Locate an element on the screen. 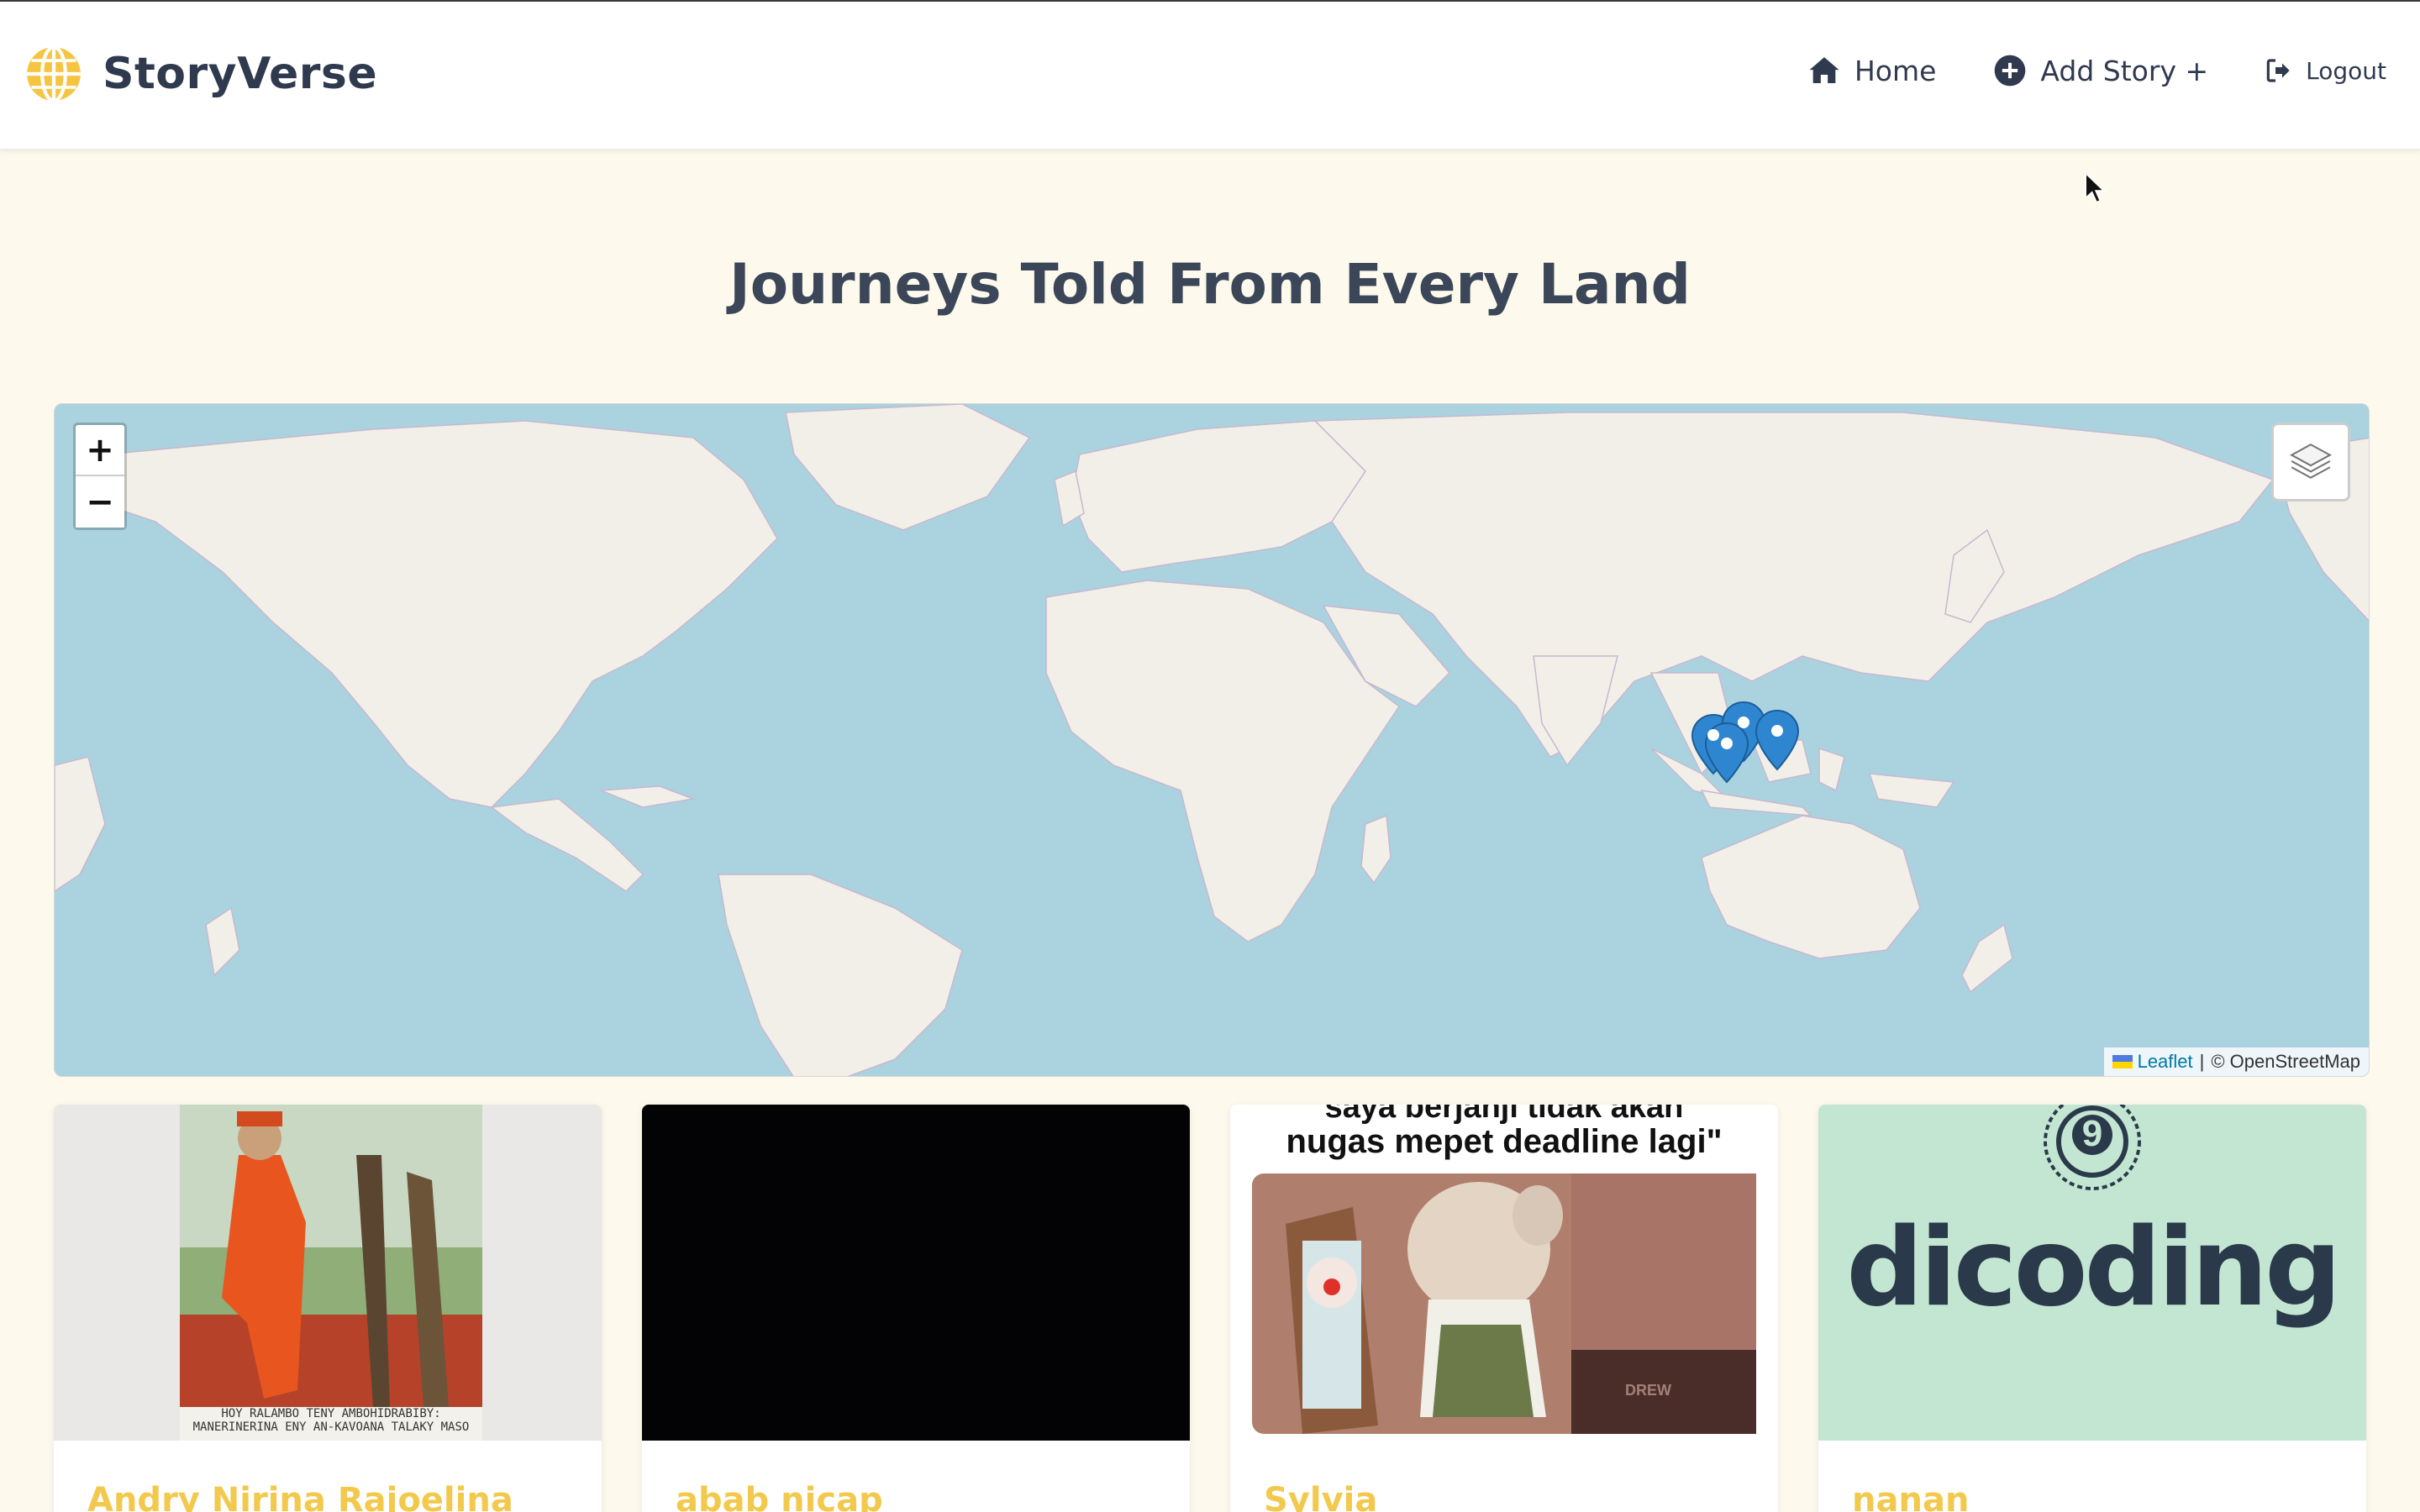  ukraine-flag-icon is located at coordinates (2122, 1061).